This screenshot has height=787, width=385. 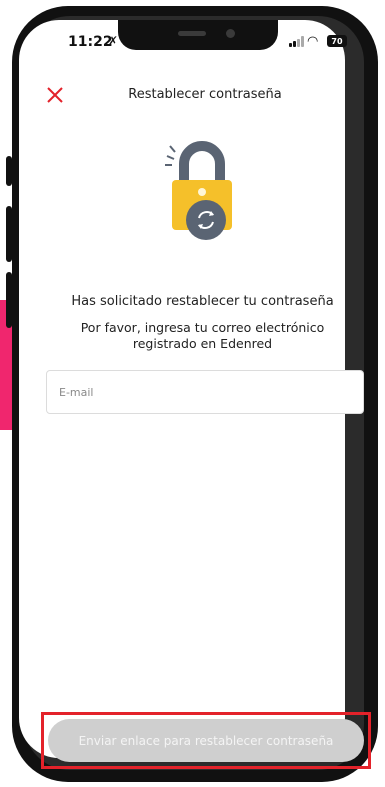 I want to click on battery-level: 70, so click(x=337, y=41).